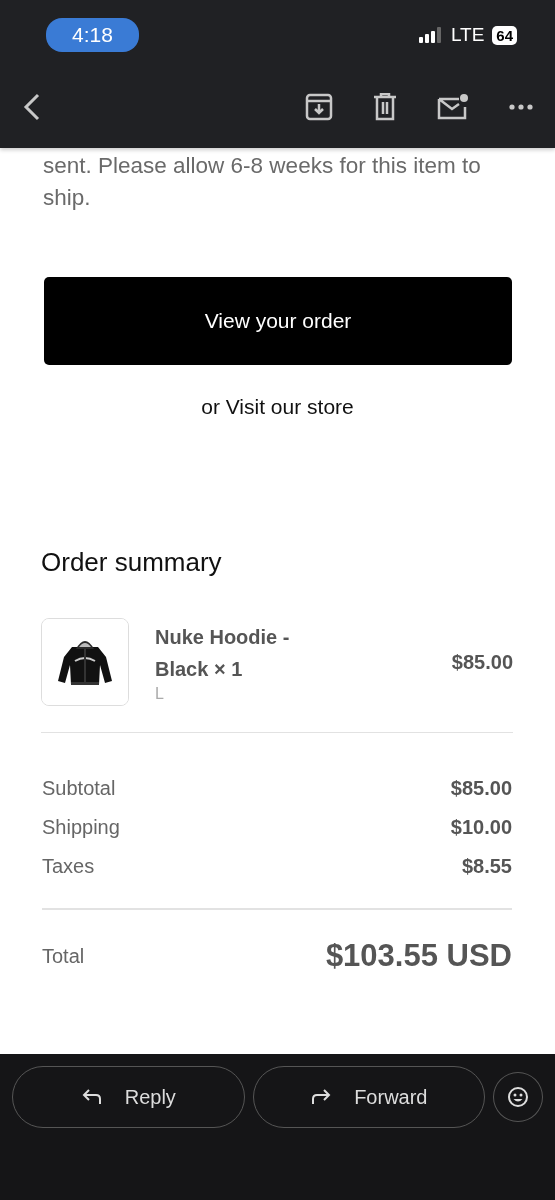 The height and width of the screenshot is (1200, 555). What do you see at coordinates (79, 788) in the screenshot?
I see `summary-label: Subtotal` at bounding box center [79, 788].